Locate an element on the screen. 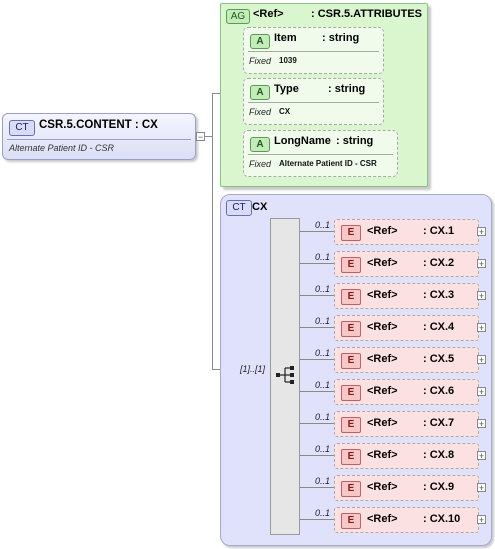  element-item: E <Ref>: CX.10 is located at coordinates (406, 520).